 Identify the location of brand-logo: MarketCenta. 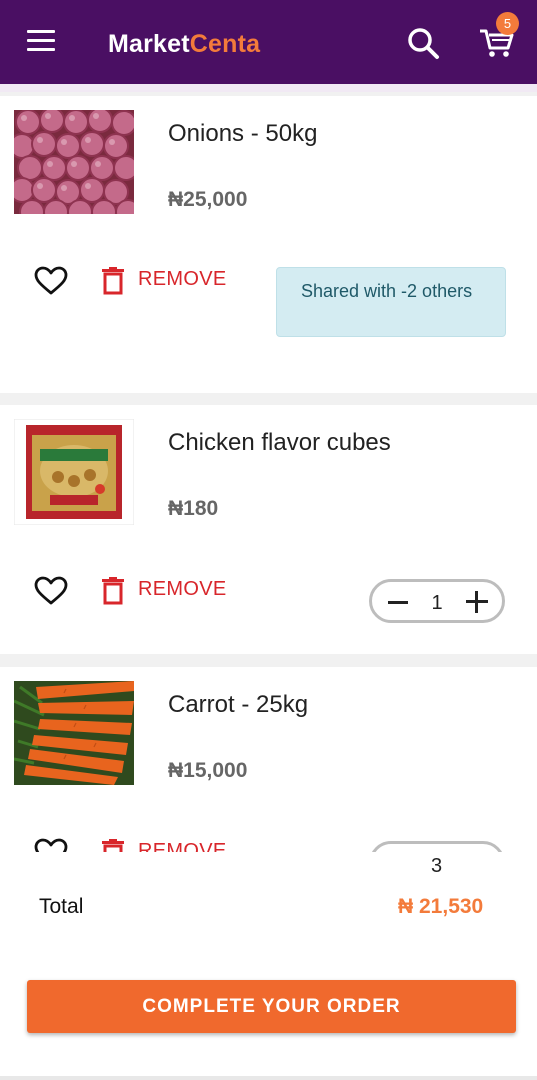
(184, 44).